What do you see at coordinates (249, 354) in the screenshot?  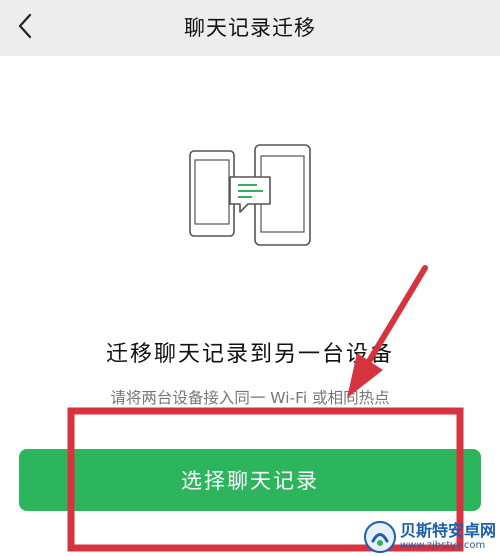 I see `main-heading: 迁移聊天记录到另一台设备` at bounding box center [249, 354].